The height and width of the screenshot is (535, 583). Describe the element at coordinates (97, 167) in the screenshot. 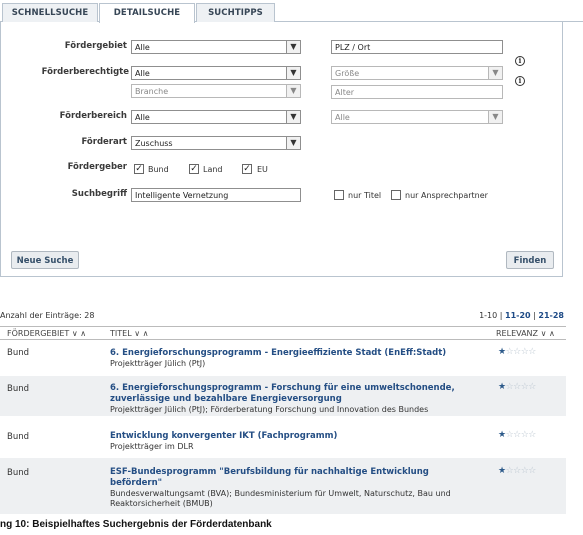

I see `foerdergeber-label: Fördergeber` at that location.